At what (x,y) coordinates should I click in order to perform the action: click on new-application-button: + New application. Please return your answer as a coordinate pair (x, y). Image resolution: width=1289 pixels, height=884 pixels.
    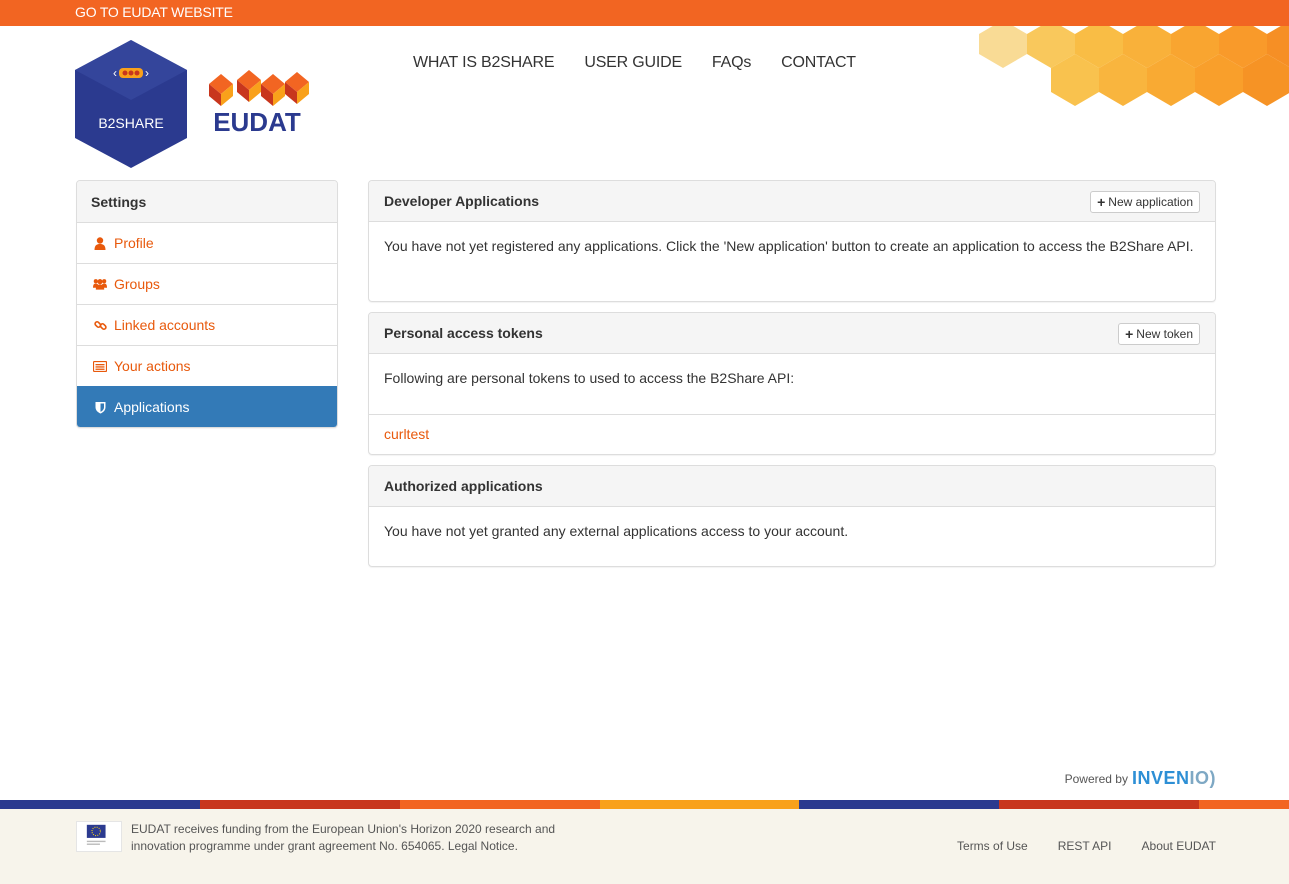
    Looking at the image, I should click on (1145, 202).